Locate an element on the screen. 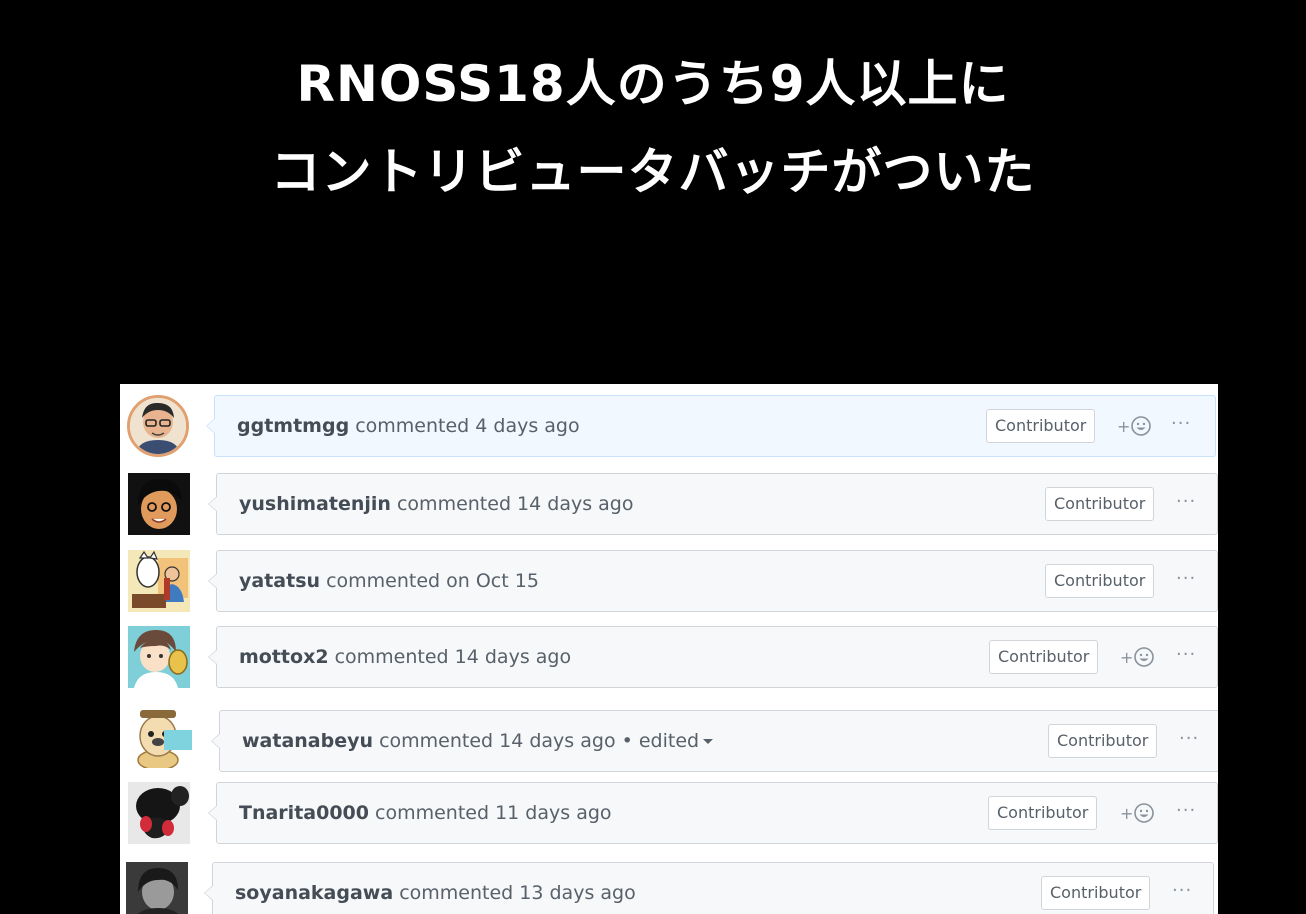  avatar-watanabeyu is located at coordinates (161, 737).